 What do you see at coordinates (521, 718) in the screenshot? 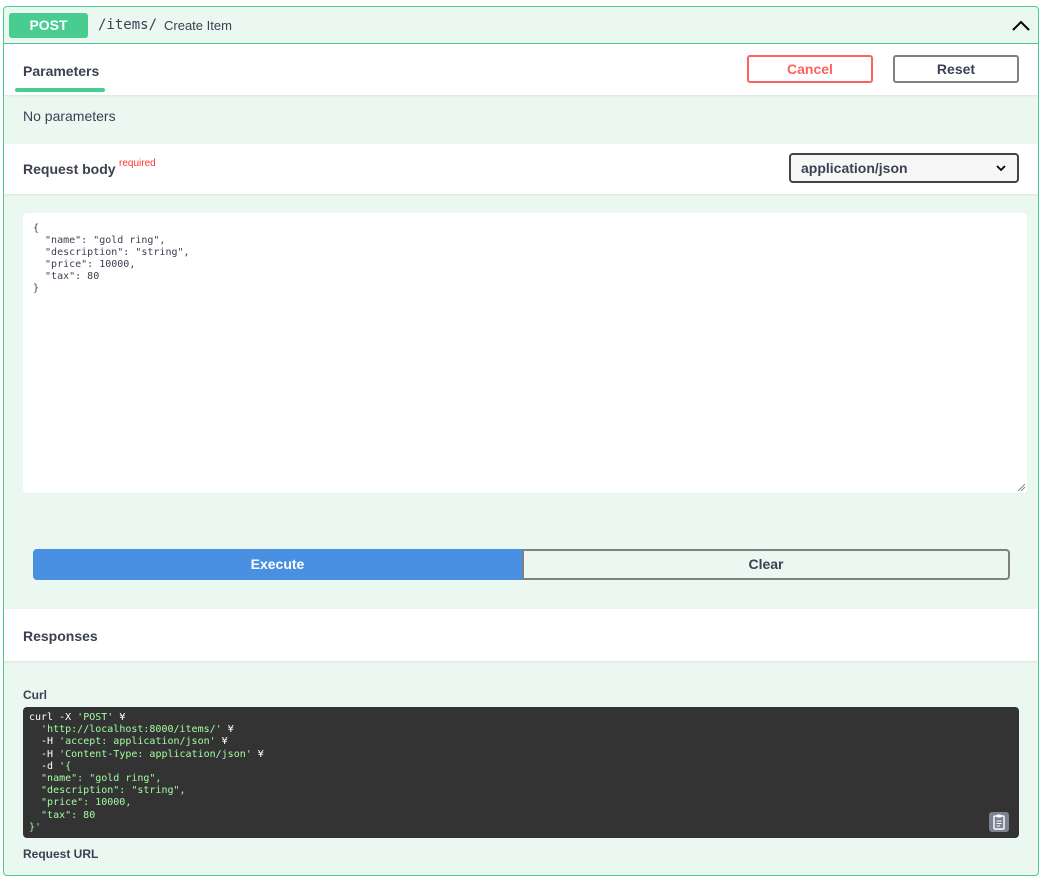
I see `curl-line: curl -X 'POST' ¥` at bounding box center [521, 718].